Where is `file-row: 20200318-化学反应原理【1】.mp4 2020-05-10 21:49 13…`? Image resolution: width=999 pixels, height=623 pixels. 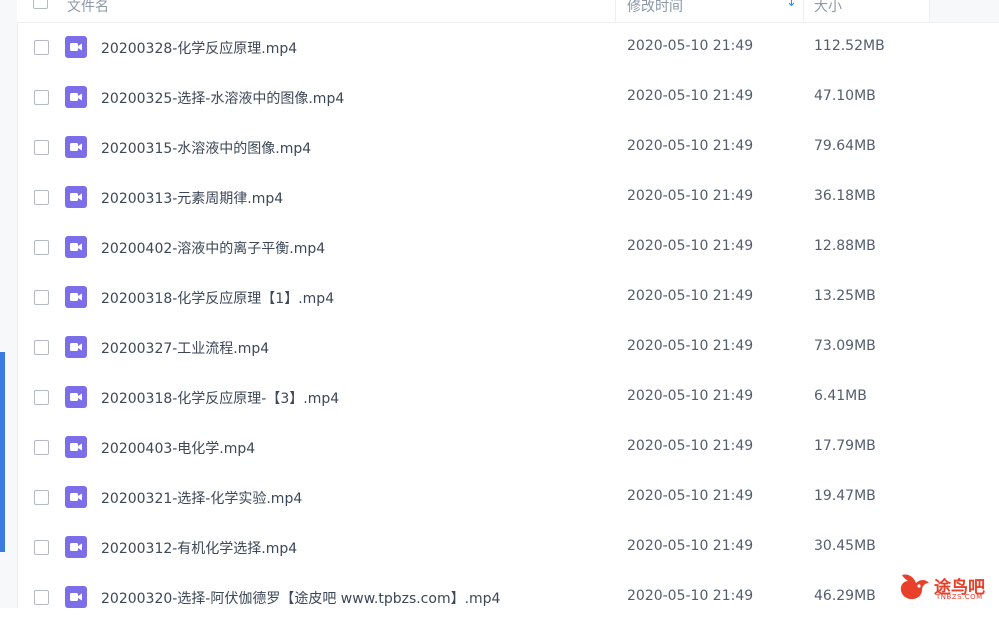 file-row: 20200318-化学反应原理【1】.mp4 2020-05-10 21:49 13… is located at coordinates (508, 298).